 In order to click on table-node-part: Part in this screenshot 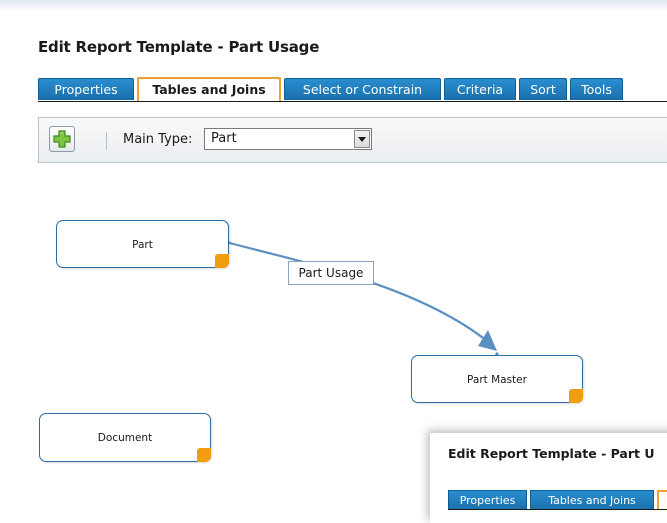, I will do `click(142, 244)`.